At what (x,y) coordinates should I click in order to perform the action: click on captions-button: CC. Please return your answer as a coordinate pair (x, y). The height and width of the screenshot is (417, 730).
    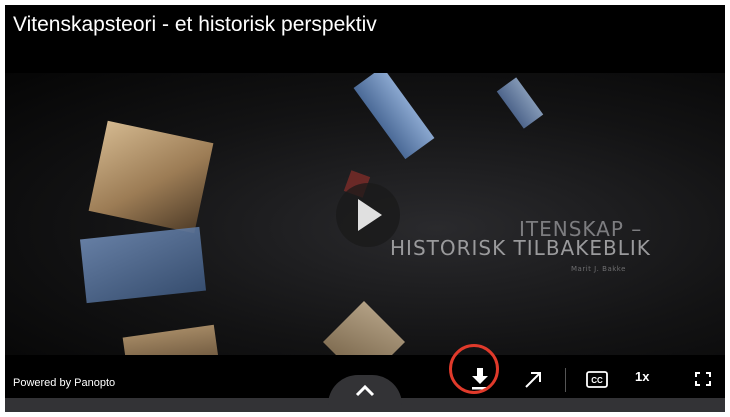
    Looking at the image, I should click on (597, 379).